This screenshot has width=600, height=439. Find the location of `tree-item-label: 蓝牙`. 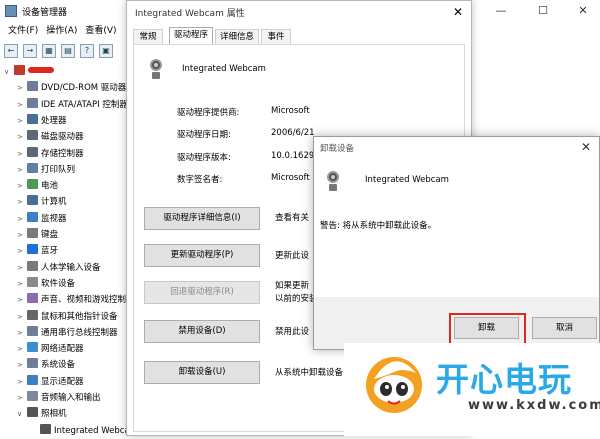

tree-item-label: 蓝牙 is located at coordinates (50, 251).